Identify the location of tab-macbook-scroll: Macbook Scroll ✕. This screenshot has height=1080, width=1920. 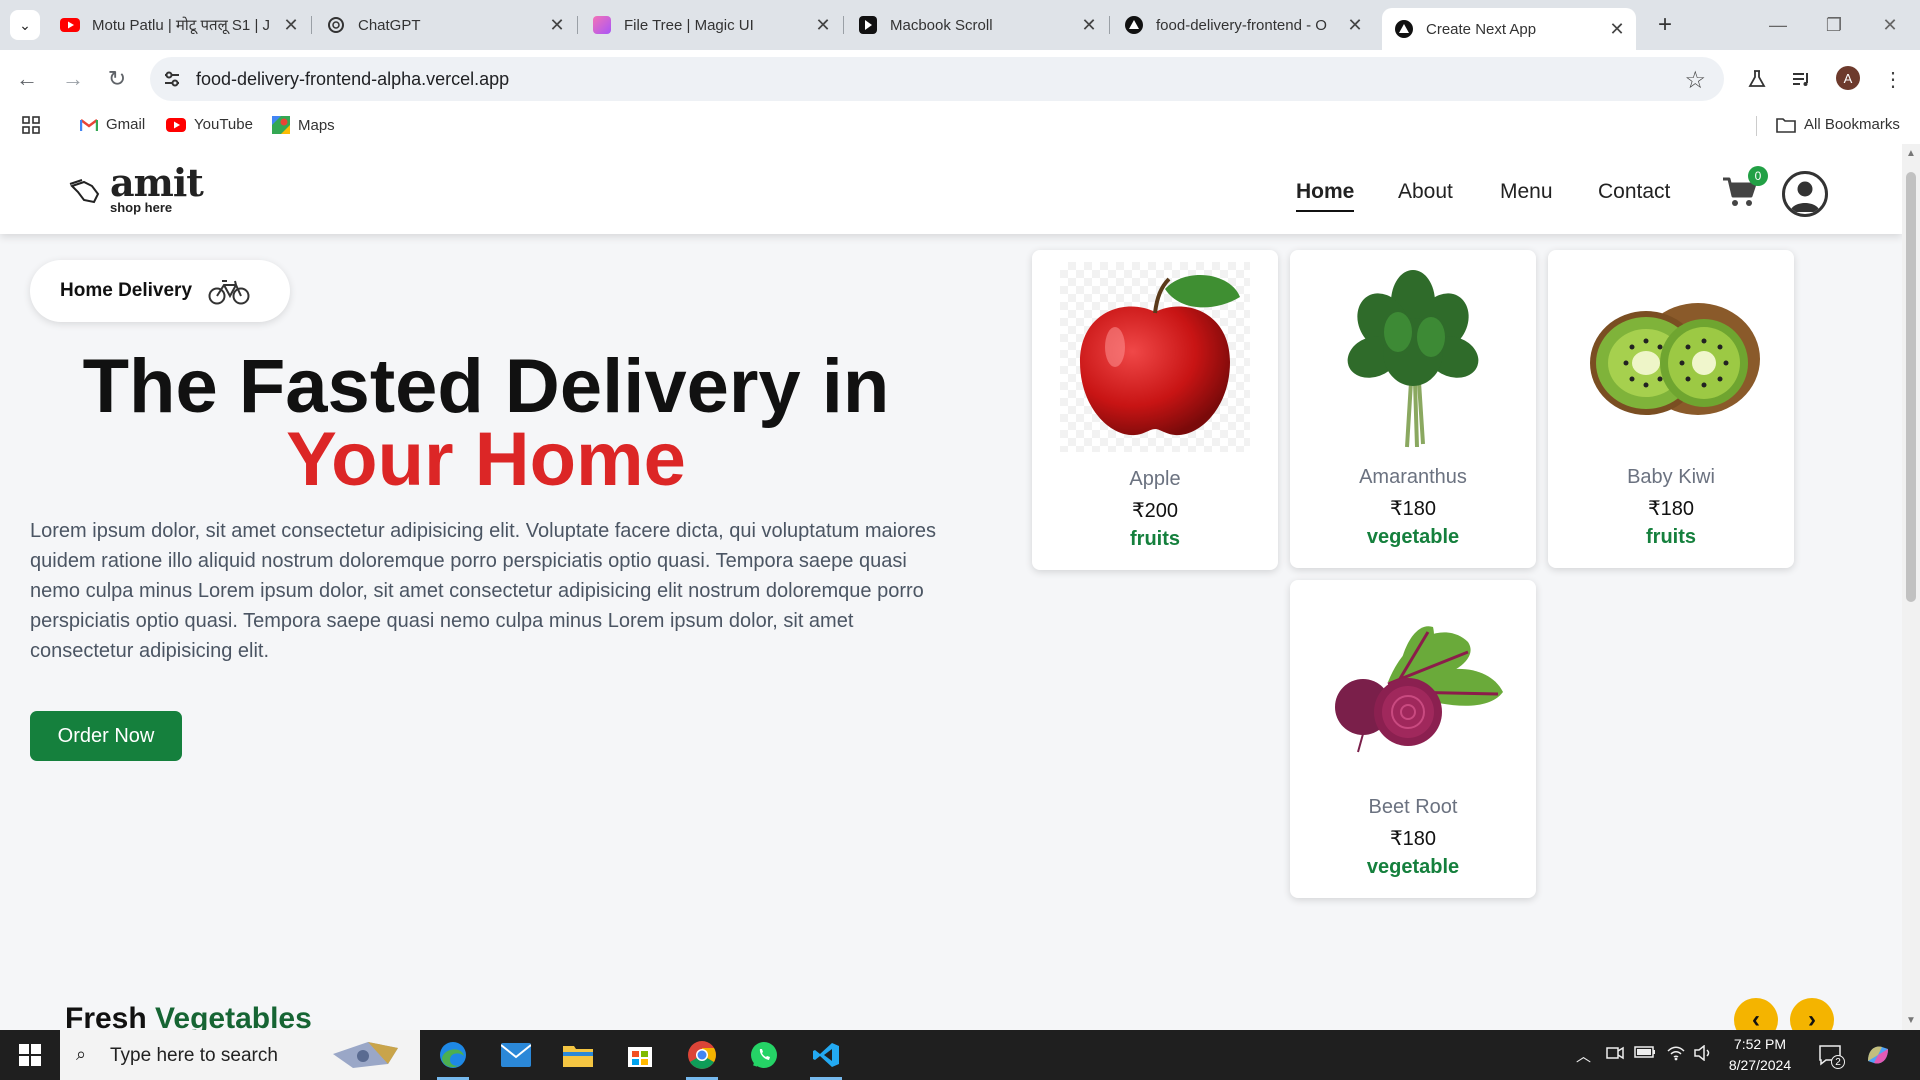
(978, 25).